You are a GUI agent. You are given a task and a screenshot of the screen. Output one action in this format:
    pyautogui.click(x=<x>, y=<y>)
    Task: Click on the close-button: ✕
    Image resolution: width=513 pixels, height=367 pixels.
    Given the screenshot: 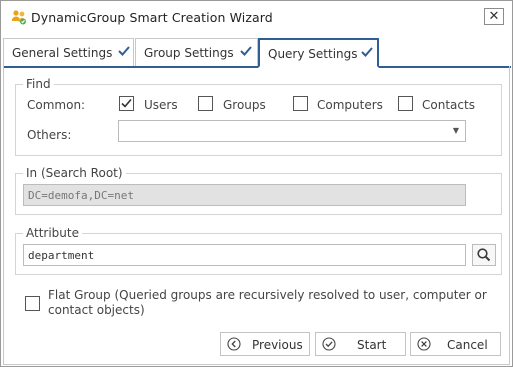 What is the action you would take?
    pyautogui.click(x=494, y=16)
    